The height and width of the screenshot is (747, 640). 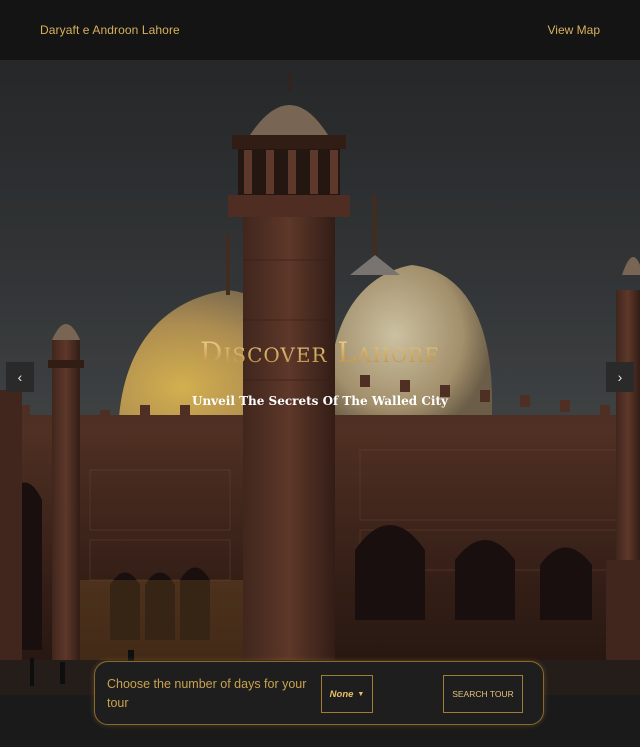 What do you see at coordinates (341, 694) in the screenshot?
I see `days-select-value: None` at bounding box center [341, 694].